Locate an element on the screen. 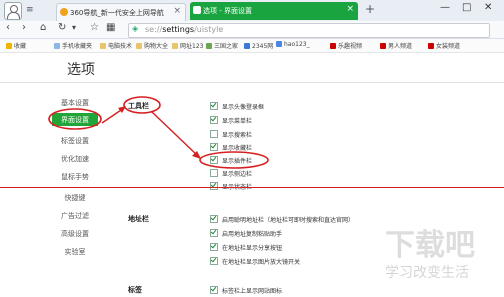 The height and width of the screenshot is (297, 504). annotation-arrow is located at coordinates (175, 134).